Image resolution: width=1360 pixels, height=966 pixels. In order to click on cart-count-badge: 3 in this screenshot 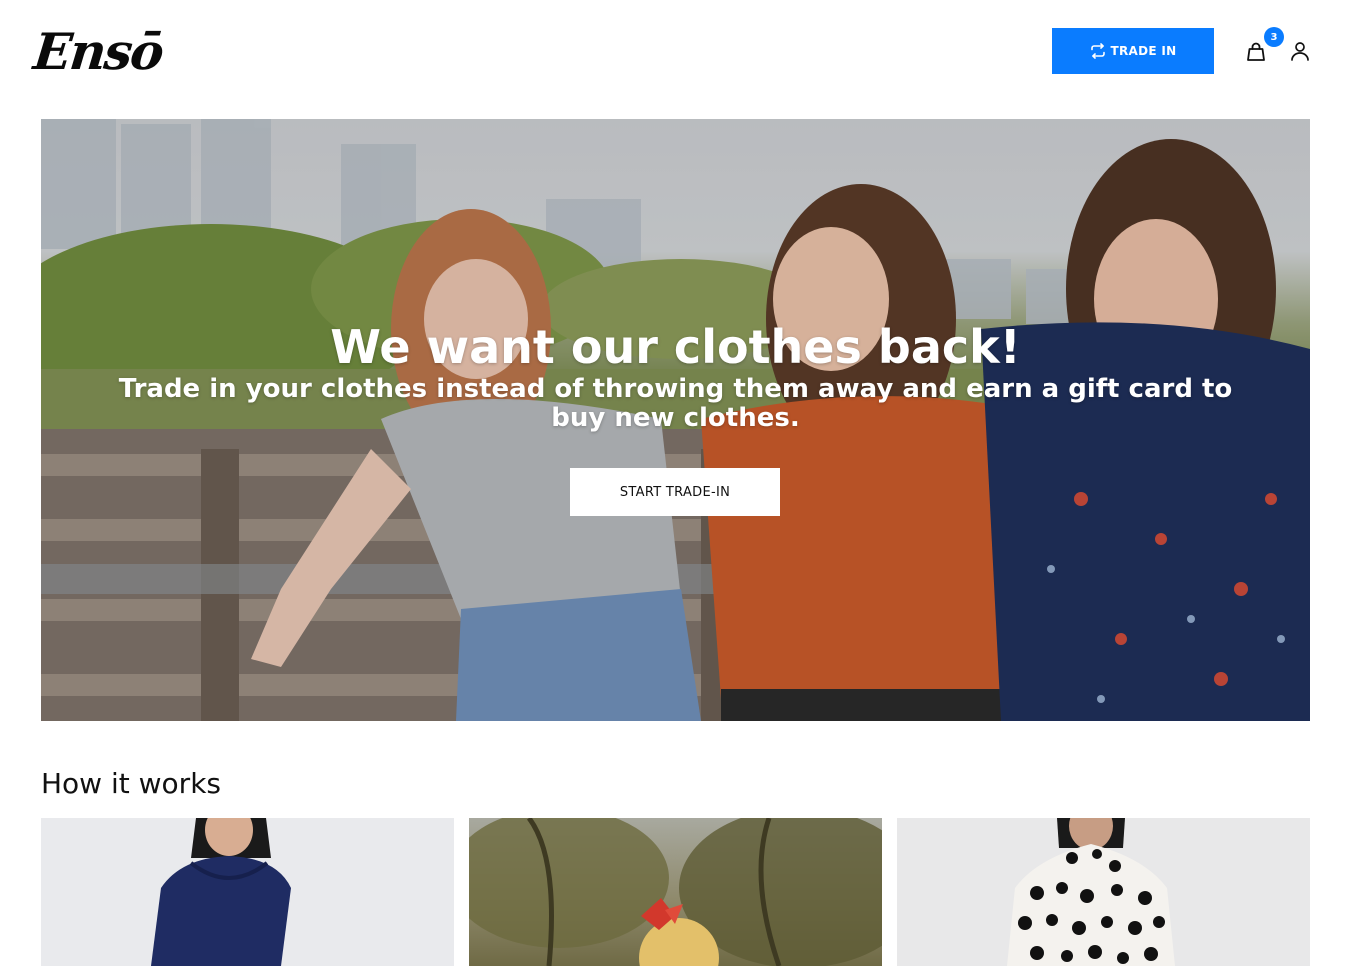, I will do `click(1274, 37)`.